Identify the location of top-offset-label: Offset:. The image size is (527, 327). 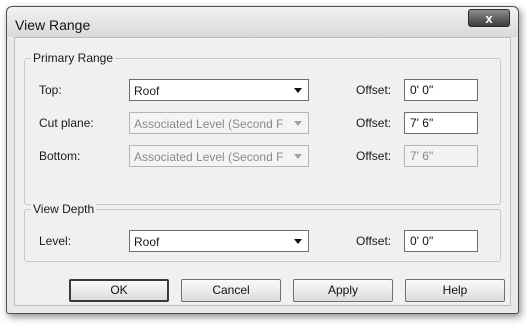
(374, 90).